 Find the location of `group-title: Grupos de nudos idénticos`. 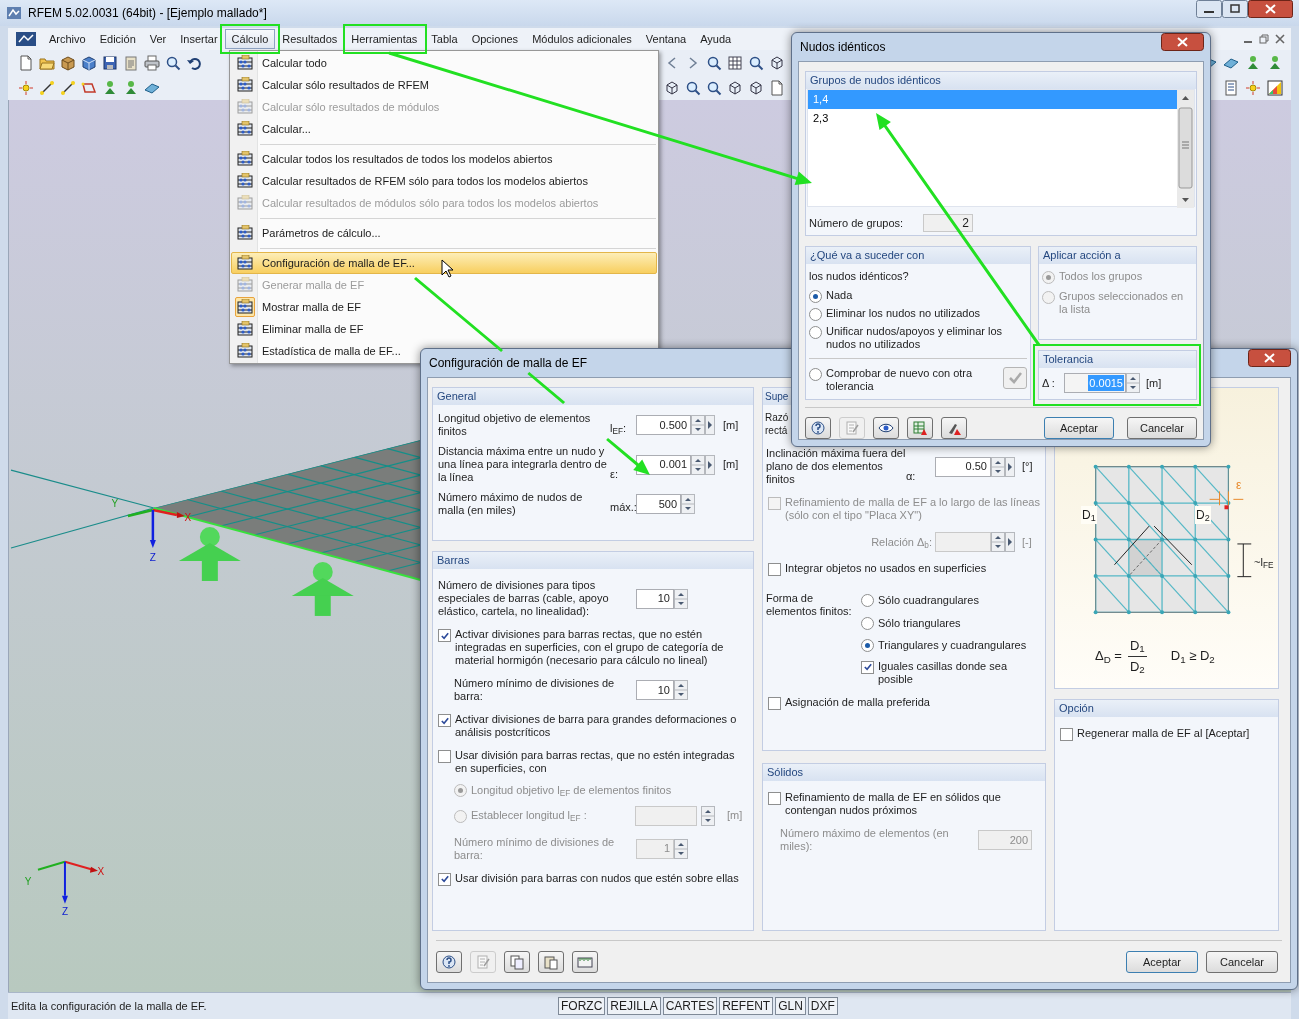

group-title: Grupos de nudos idénticos is located at coordinates (1001, 80).